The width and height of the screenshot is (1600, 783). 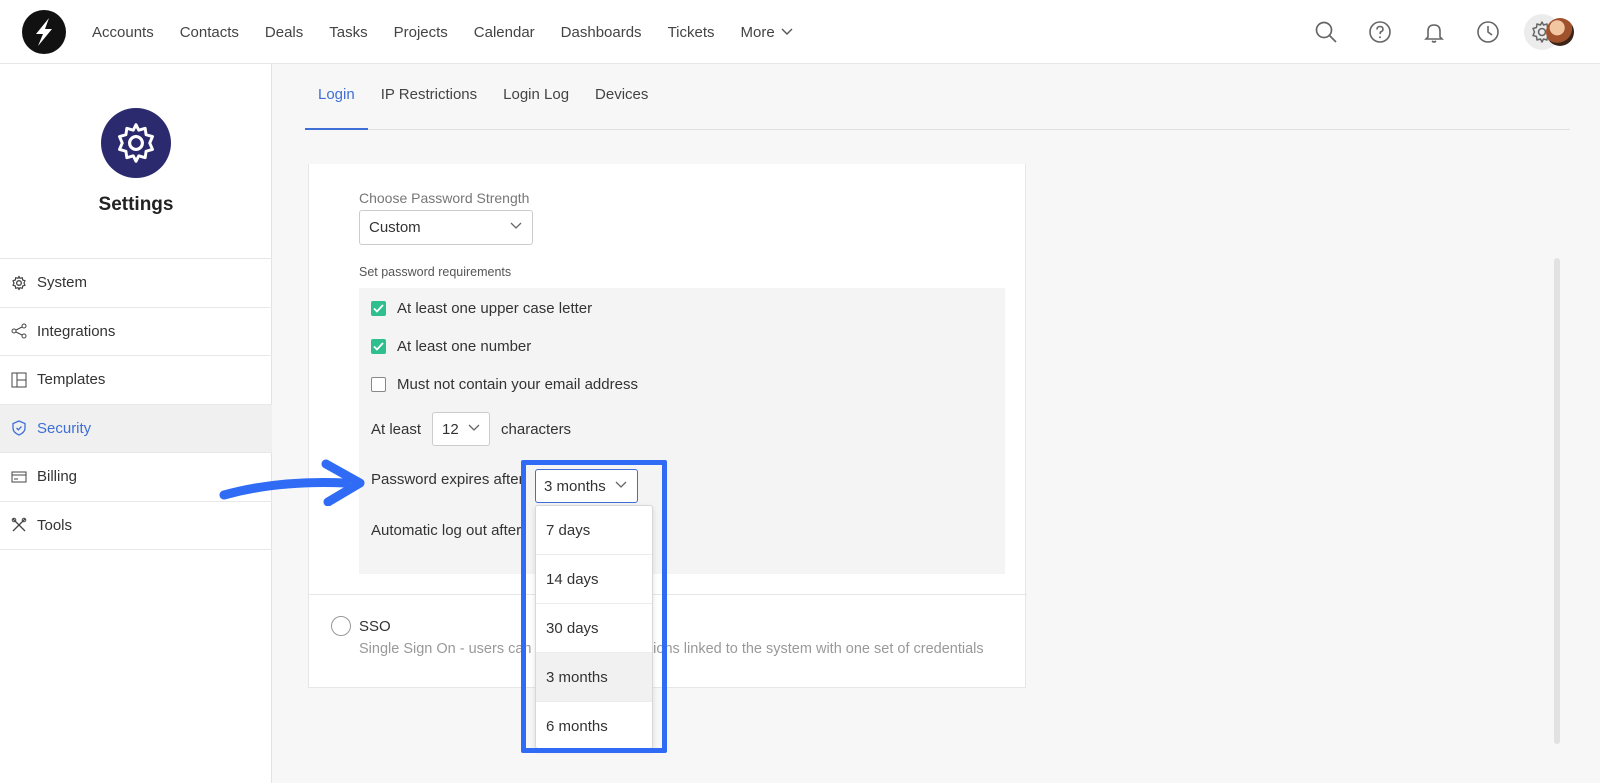 I want to click on nav-calendar: Calendar, so click(x=504, y=32).